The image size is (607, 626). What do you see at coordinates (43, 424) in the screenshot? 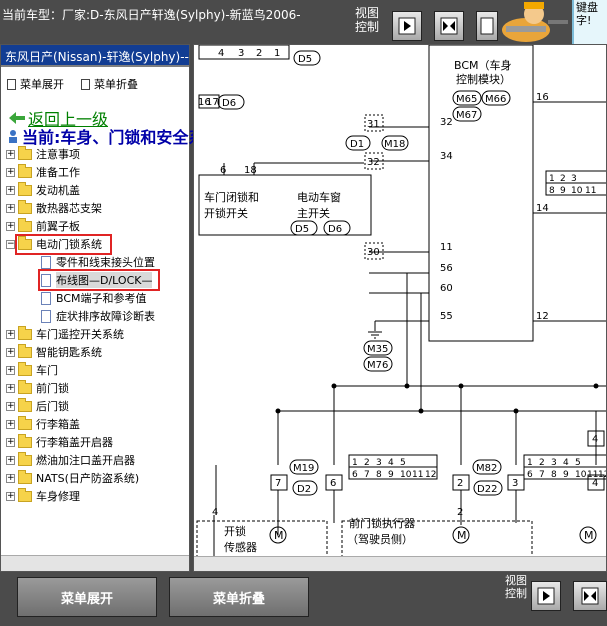
I see `tree-item-folder: + 行李箱盖` at bounding box center [43, 424].